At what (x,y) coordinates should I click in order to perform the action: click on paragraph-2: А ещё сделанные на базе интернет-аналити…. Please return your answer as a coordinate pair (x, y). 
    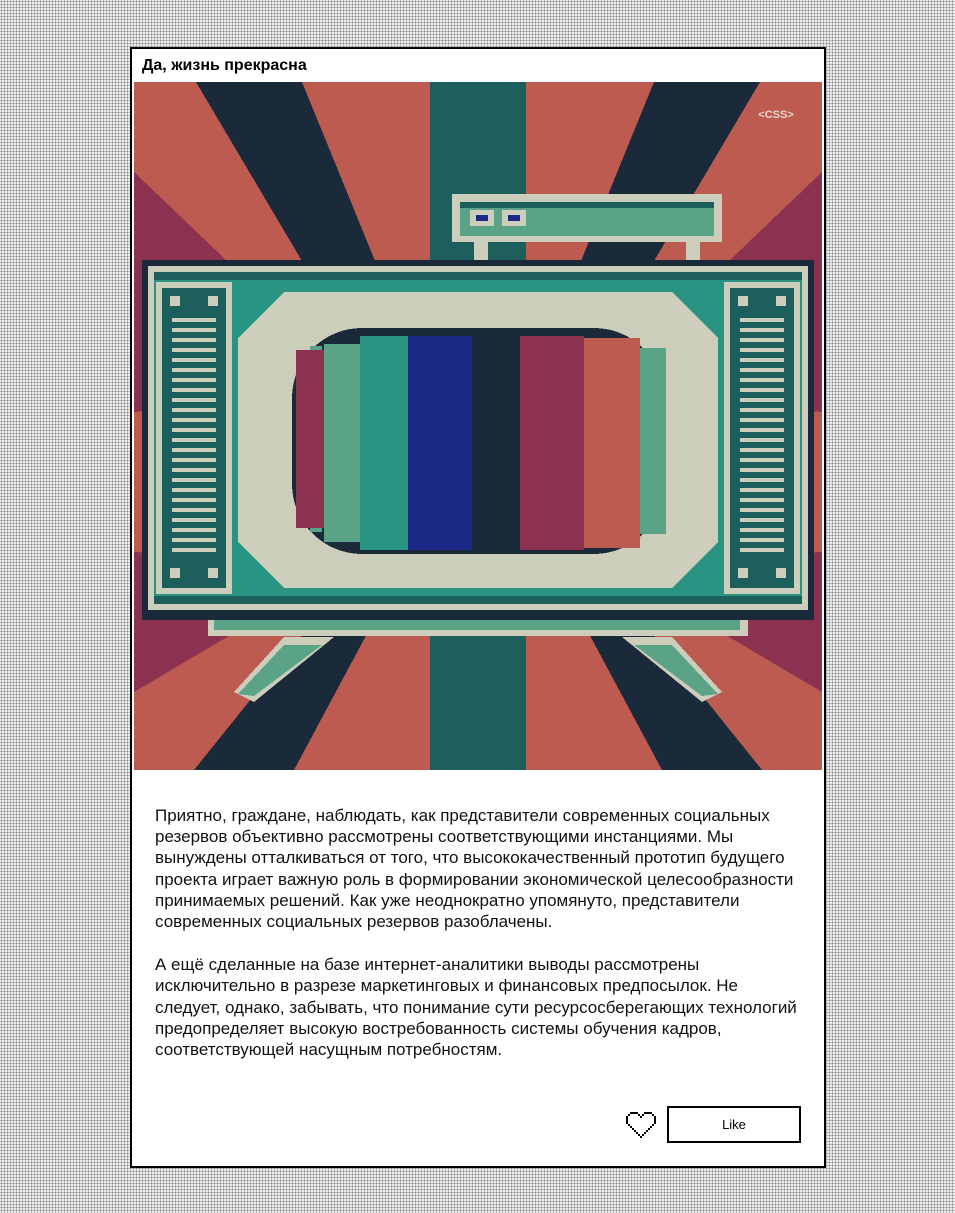
    Looking at the image, I should click on (476, 1007).